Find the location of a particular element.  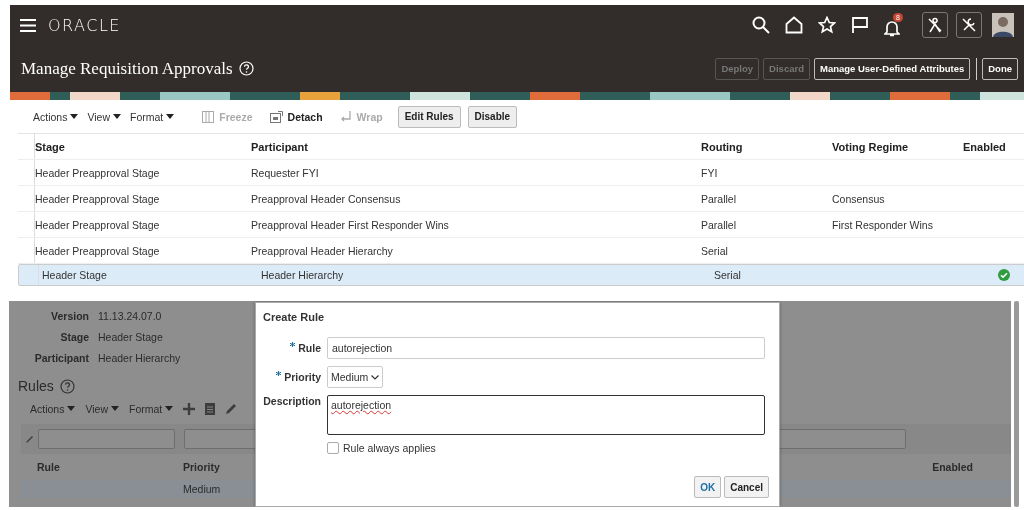

description-field: autorejection is located at coordinates (546, 415).